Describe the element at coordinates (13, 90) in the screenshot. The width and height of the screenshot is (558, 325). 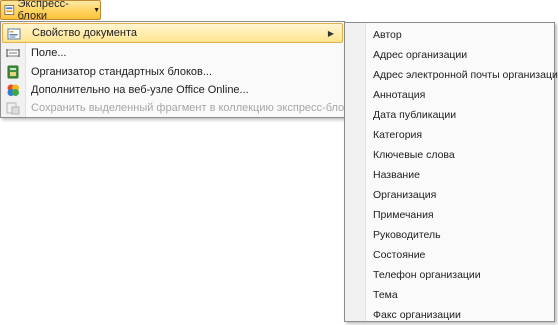
I see `office-online-icon` at that location.